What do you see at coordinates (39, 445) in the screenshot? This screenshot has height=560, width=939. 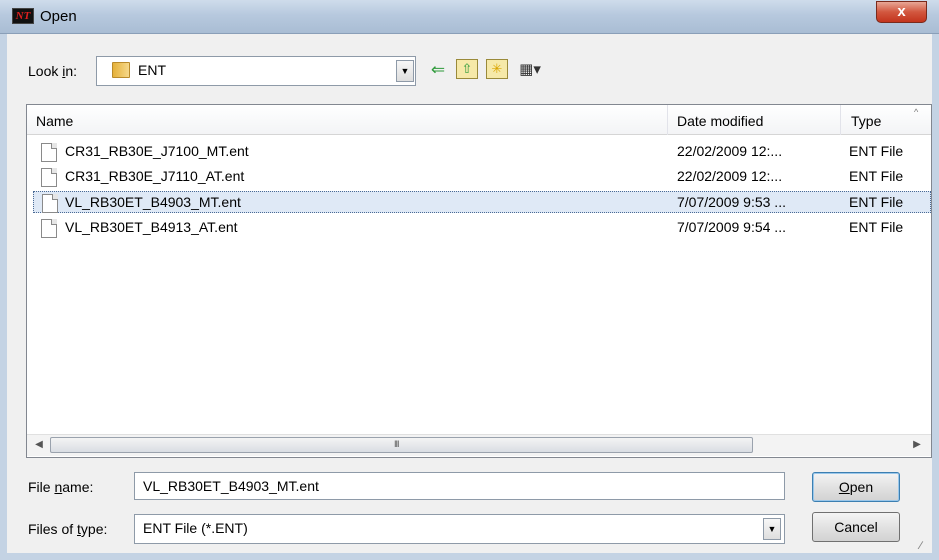 I see `scroll-left-icon: ◀` at bounding box center [39, 445].